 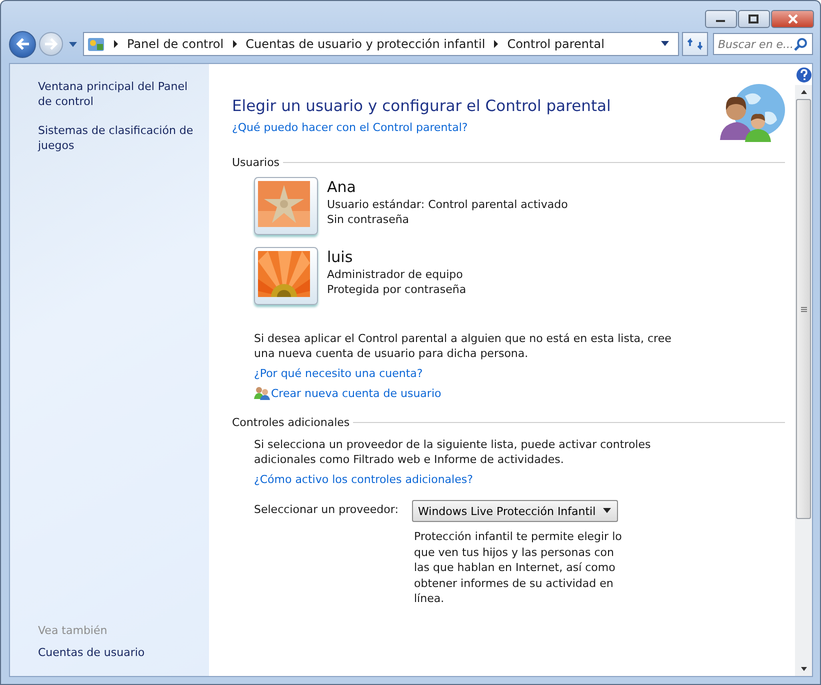 I want to click on address-bar: Panel de control Cuentas de usuario y protección infantil Control parental, so click(x=381, y=44).